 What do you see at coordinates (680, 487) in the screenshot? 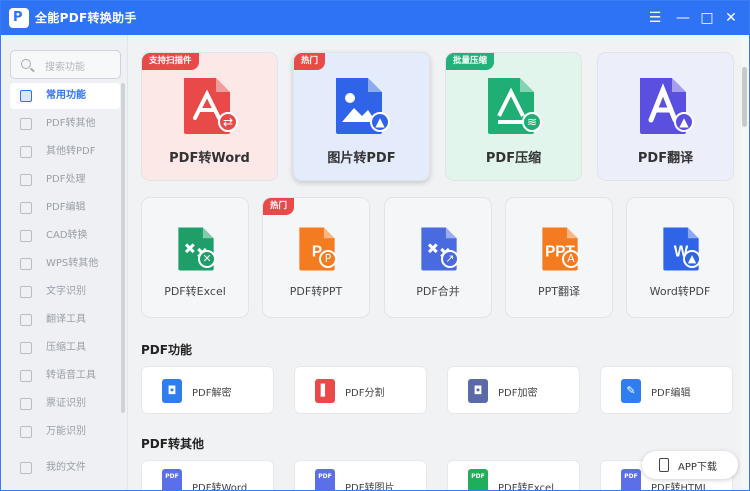
I see `function-label: PDF转HTML` at bounding box center [680, 487].